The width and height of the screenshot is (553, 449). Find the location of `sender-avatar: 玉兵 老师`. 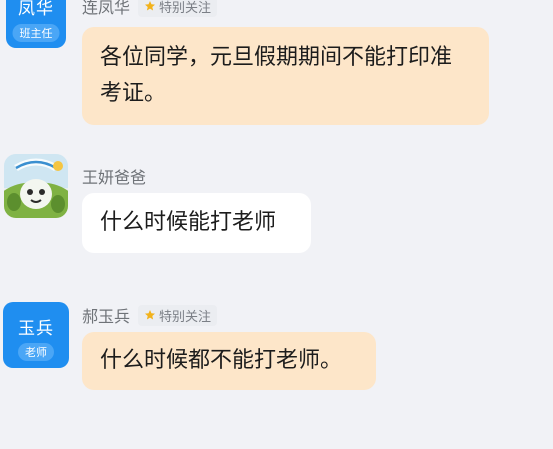

sender-avatar: 玉兵 老师 is located at coordinates (36, 335).